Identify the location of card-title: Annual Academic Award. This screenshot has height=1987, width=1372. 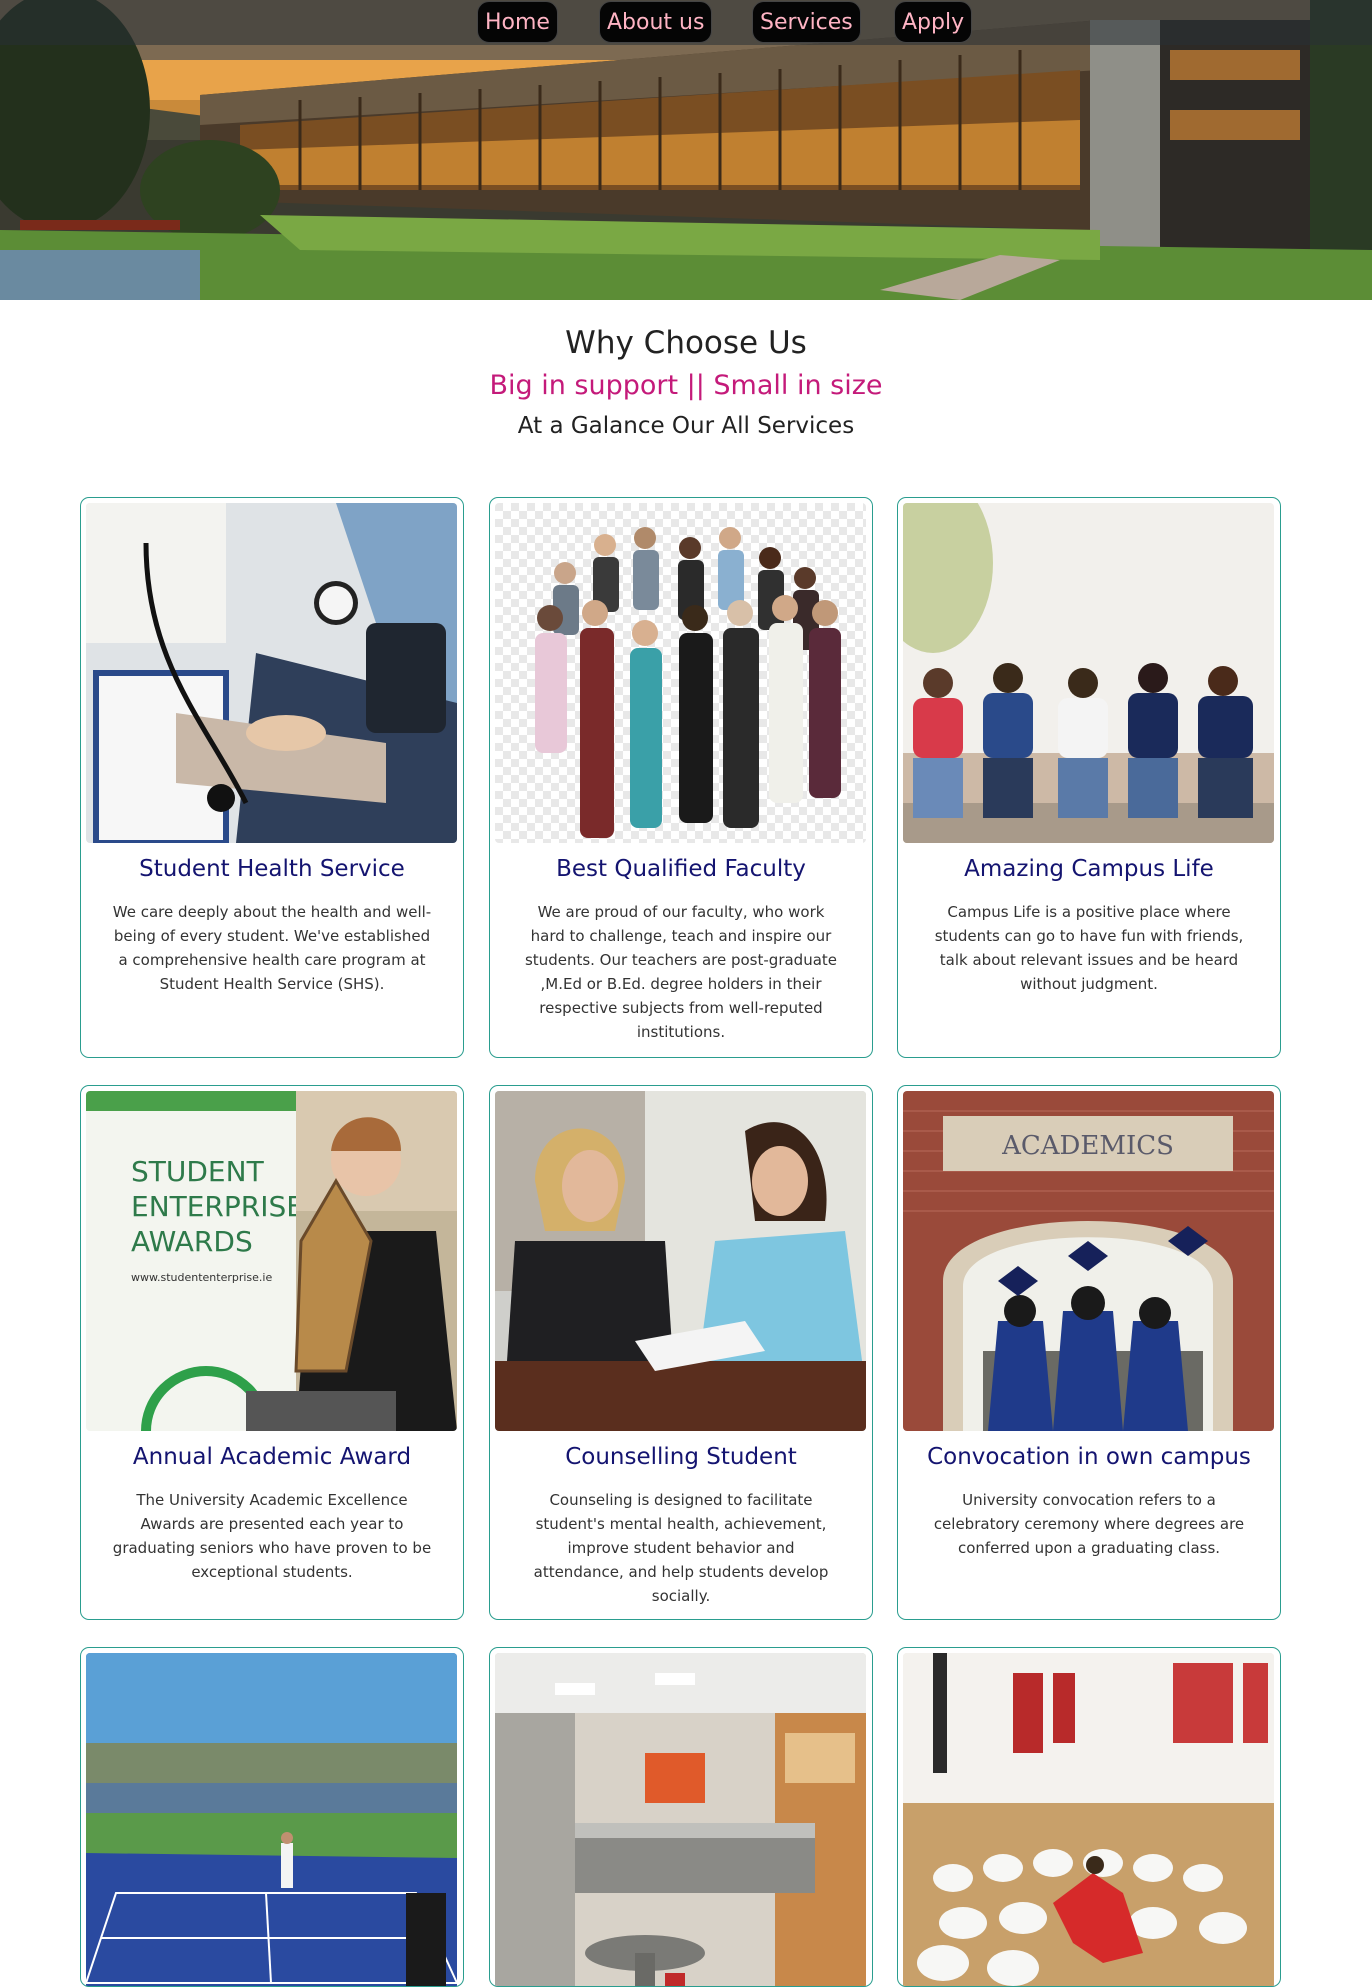
(272, 1457).